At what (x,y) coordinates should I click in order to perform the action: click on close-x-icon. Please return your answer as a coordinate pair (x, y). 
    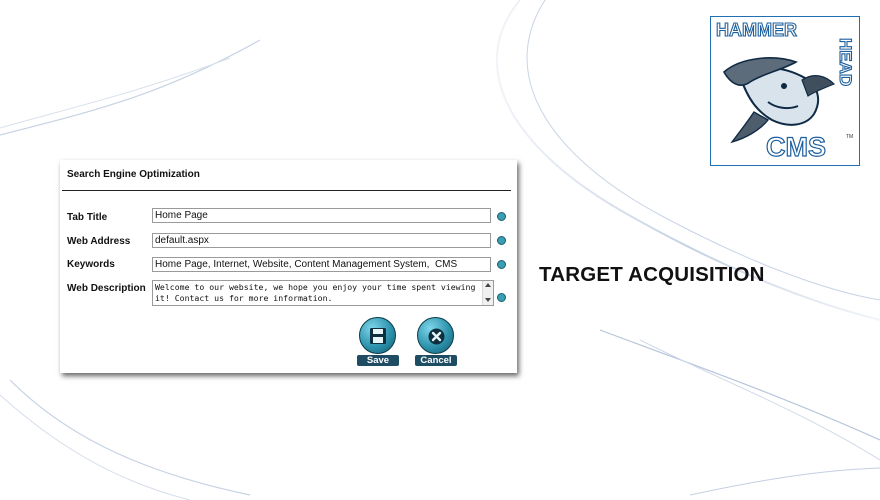
    Looking at the image, I should click on (436, 336).